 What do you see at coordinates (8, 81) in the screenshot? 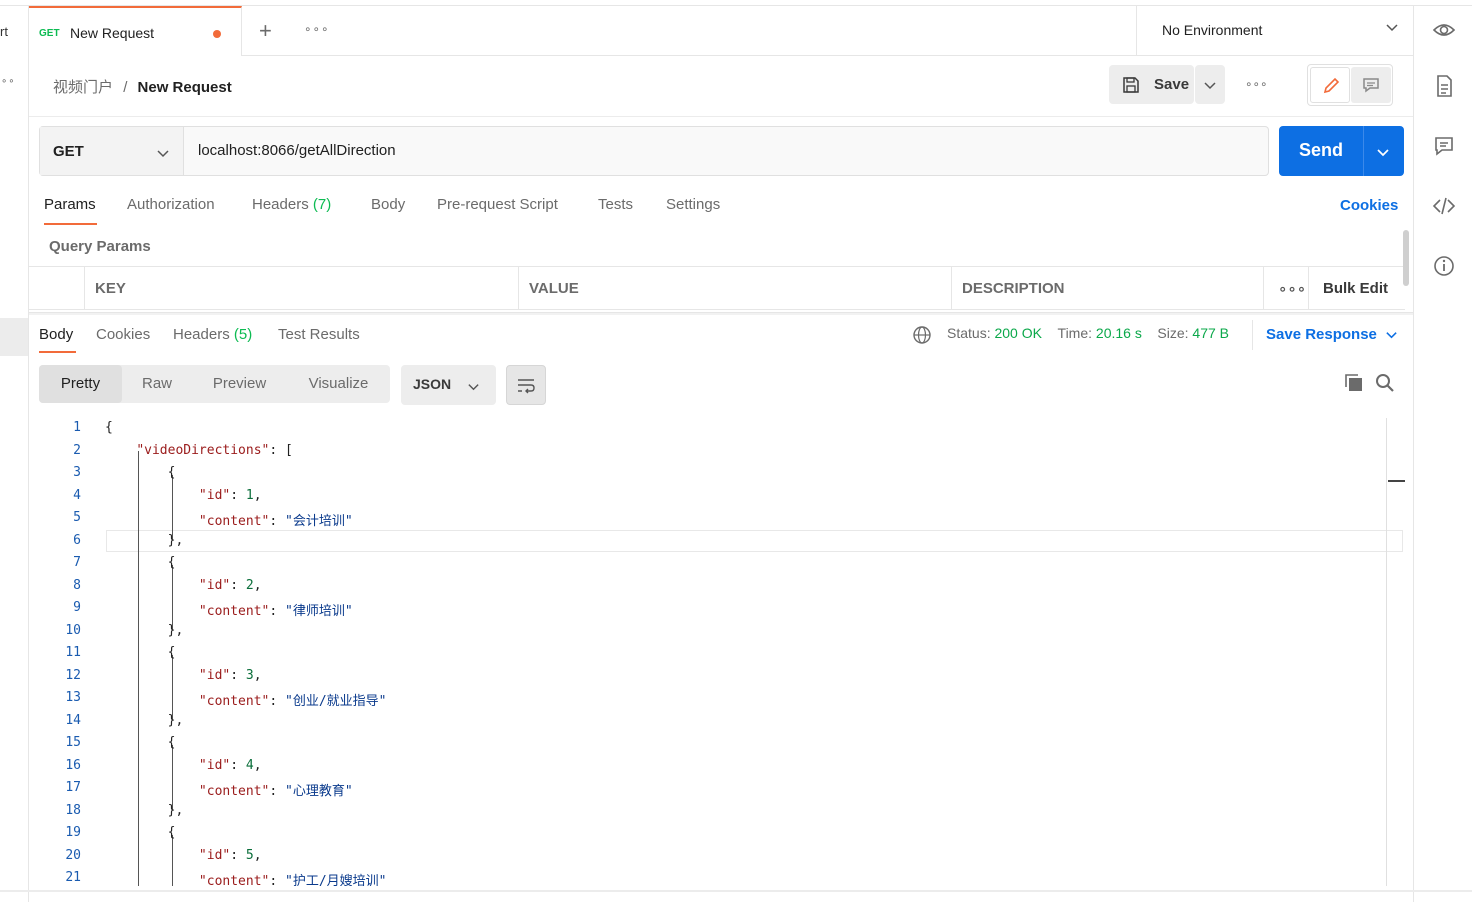
I see `sidebar-more-icon: ∘∘` at bounding box center [8, 81].